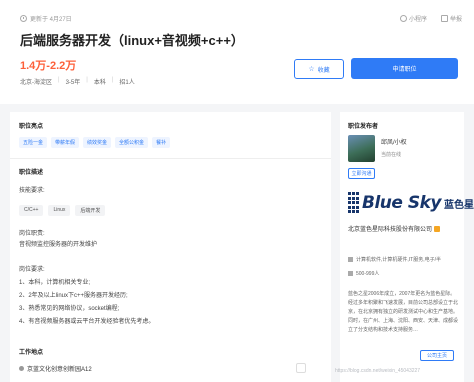 Image resolution: width=474 pixels, height=382 pixels. I want to click on work-location: 京蓝文化创意创新园A12, so click(55, 368).